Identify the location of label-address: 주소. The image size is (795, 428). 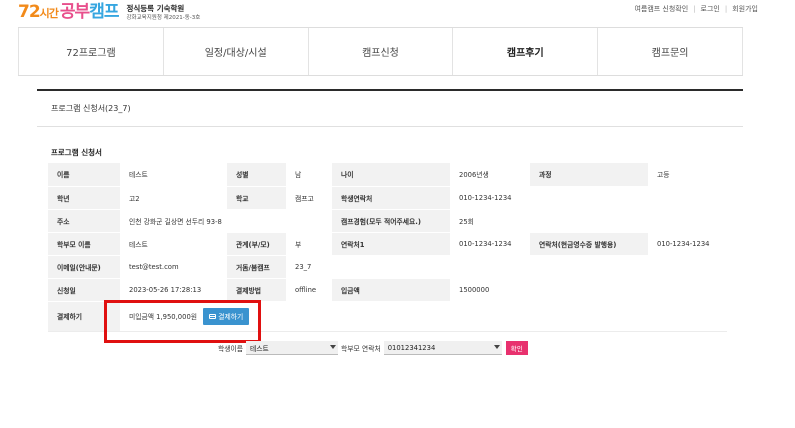
(84, 221).